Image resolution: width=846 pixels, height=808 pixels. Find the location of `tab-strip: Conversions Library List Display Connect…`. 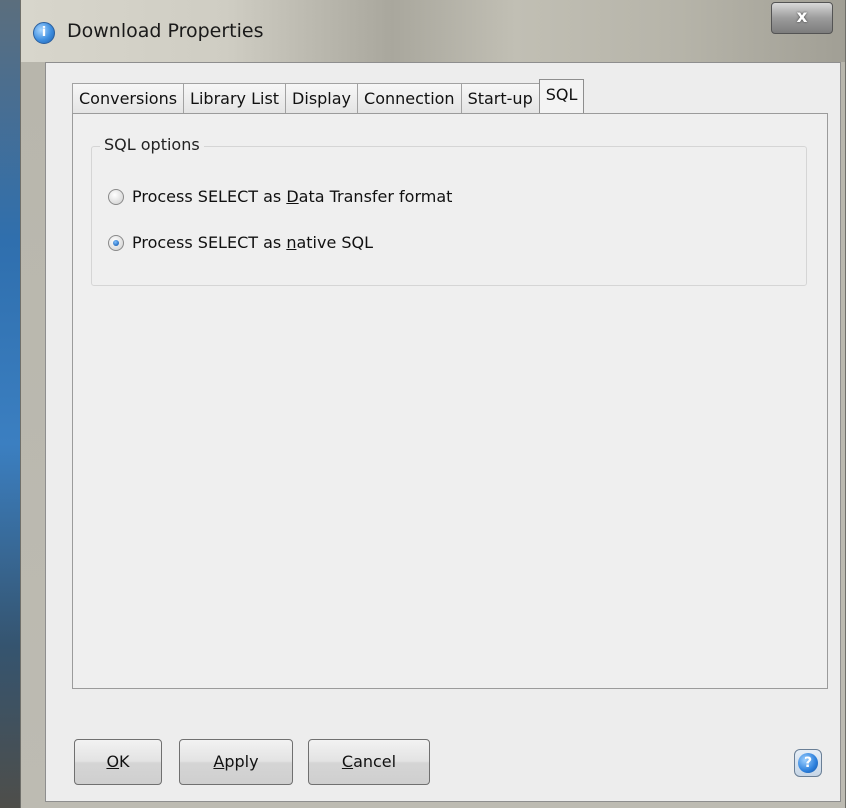

tab-strip: Conversions Library List Display Connect… is located at coordinates (328, 97).